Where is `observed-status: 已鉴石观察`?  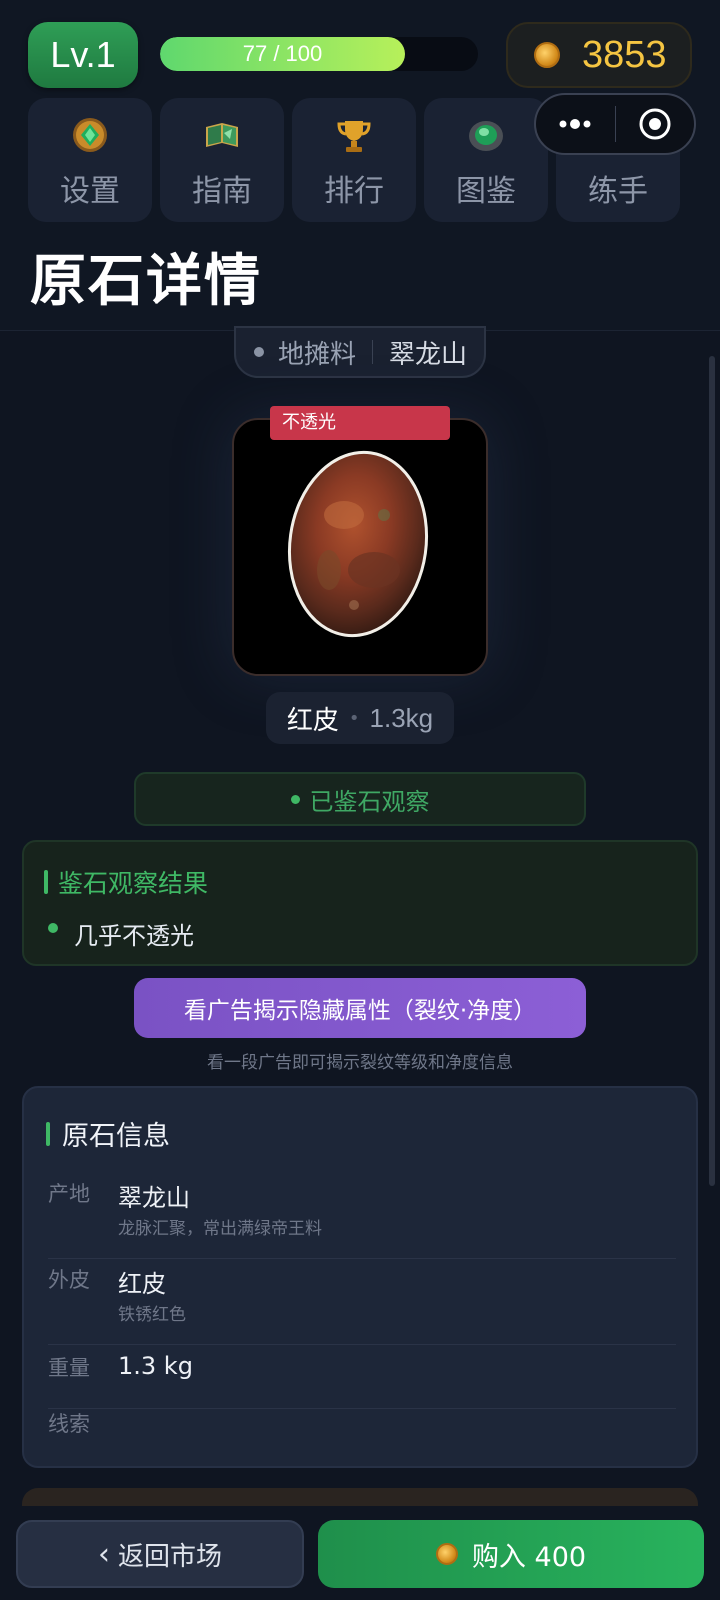 observed-status: 已鉴石观察 is located at coordinates (360, 799).